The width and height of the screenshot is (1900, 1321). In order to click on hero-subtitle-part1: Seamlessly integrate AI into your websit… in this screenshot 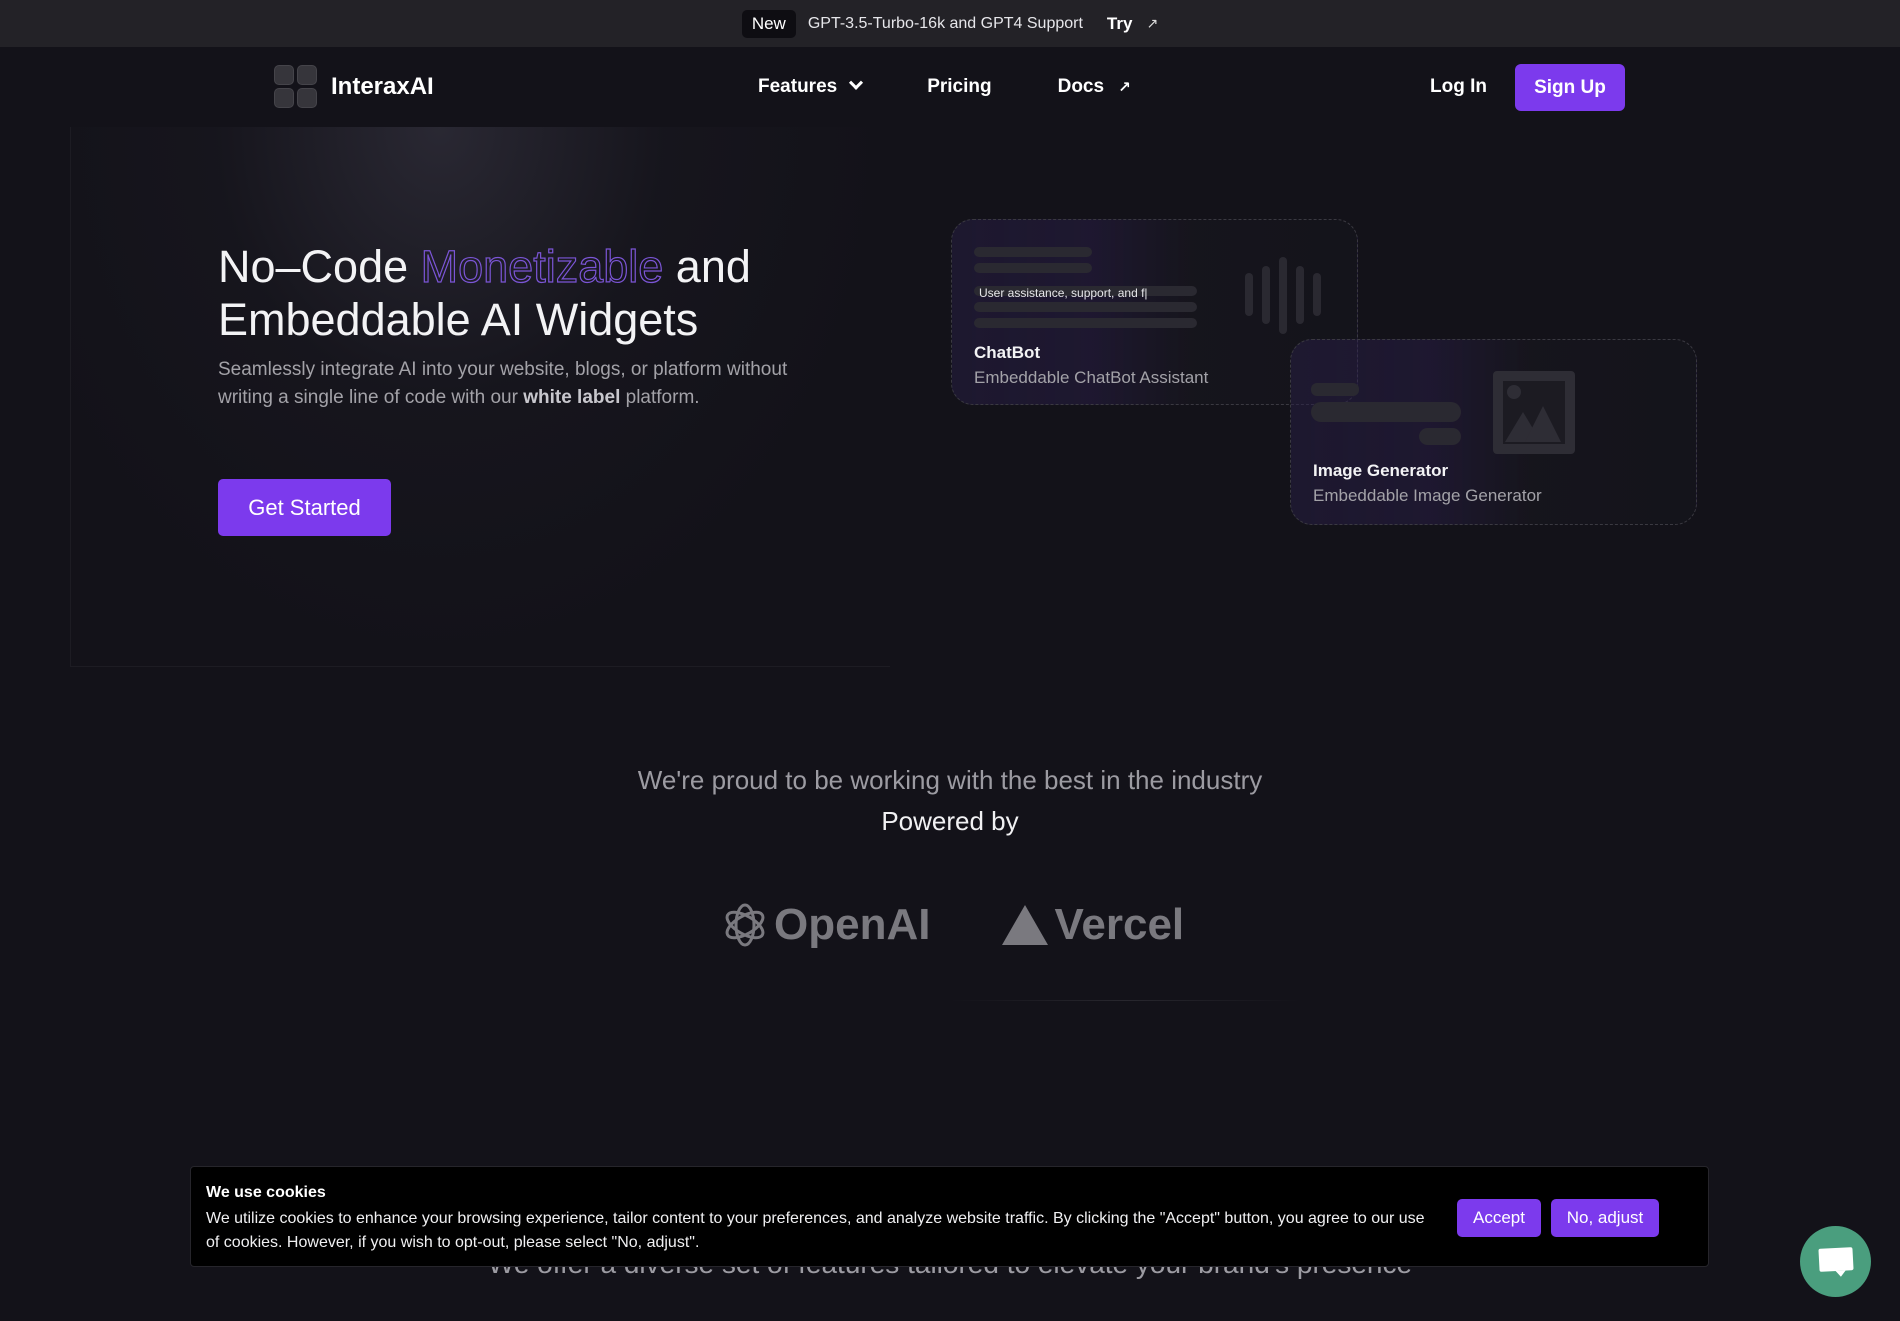, I will do `click(503, 383)`.